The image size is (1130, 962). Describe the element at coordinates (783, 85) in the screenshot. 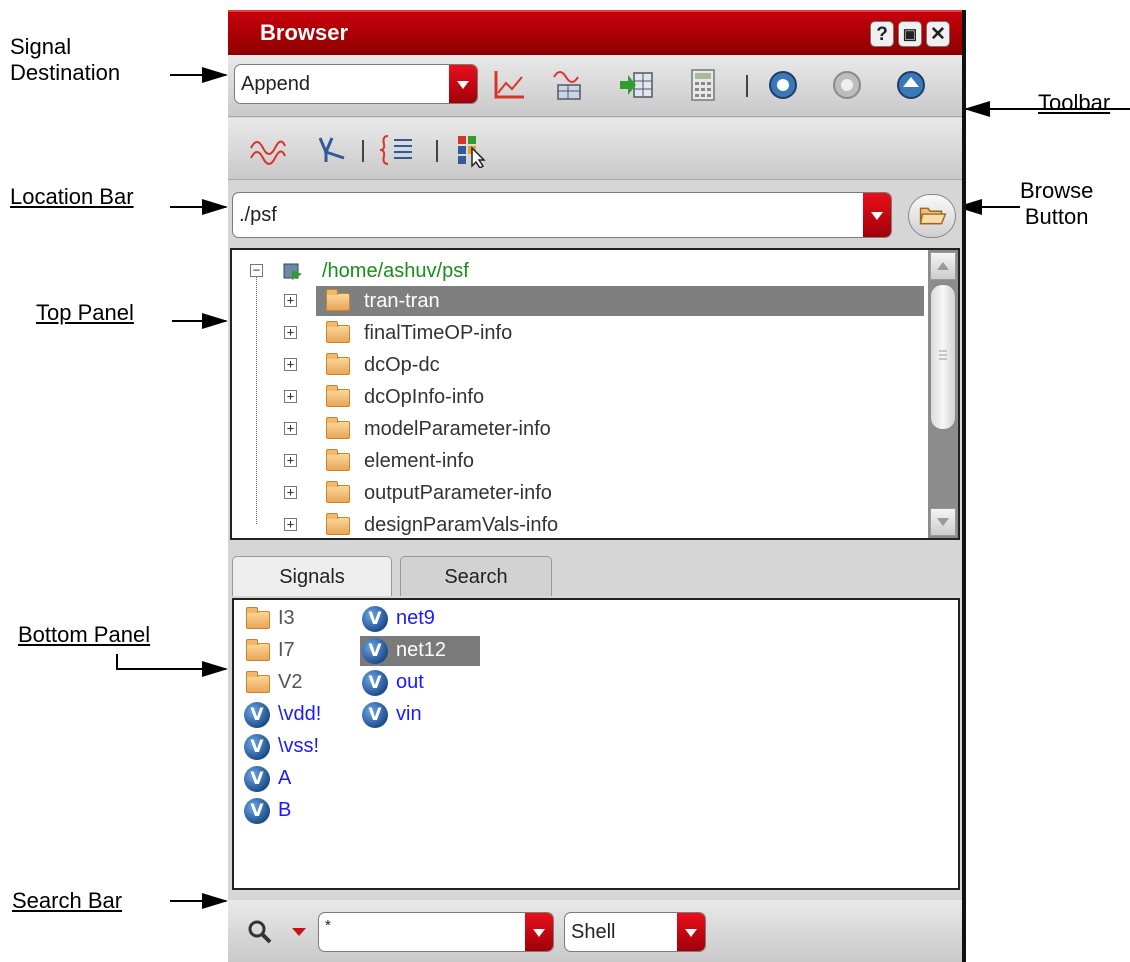

I see `back-icon` at that location.